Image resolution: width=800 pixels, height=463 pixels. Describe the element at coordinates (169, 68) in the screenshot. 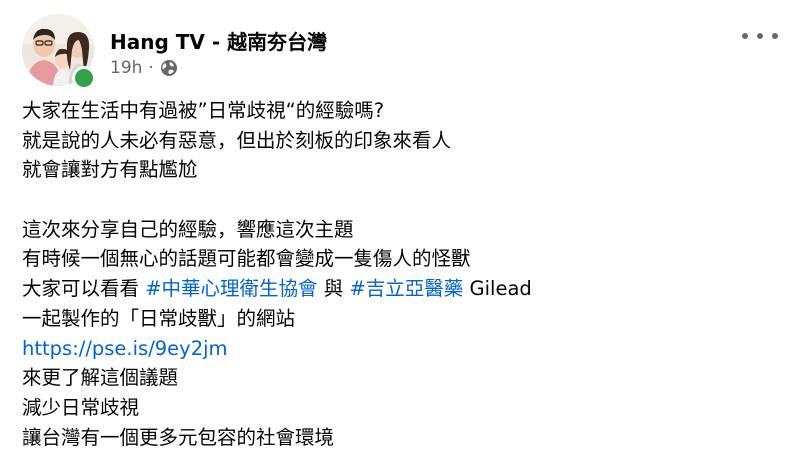

I see `globe-icon` at that location.